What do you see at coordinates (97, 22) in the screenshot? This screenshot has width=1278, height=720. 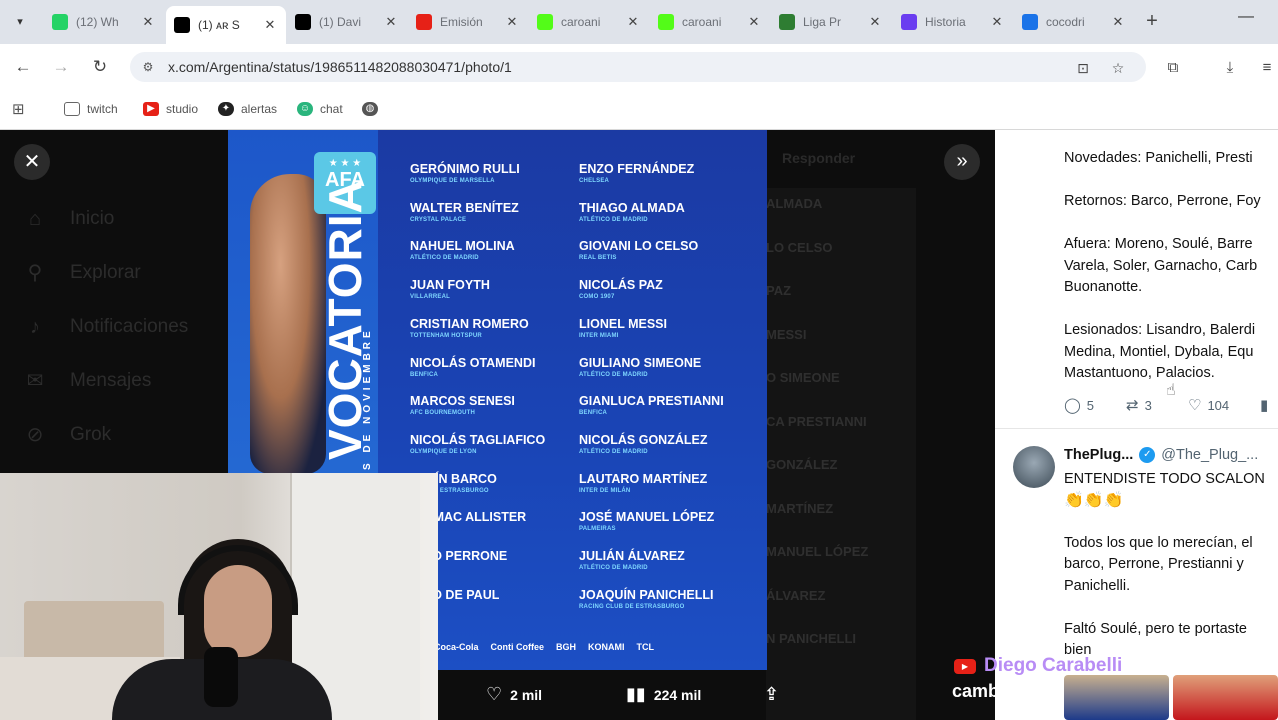 I see `tab-title: (12) Wh` at bounding box center [97, 22].